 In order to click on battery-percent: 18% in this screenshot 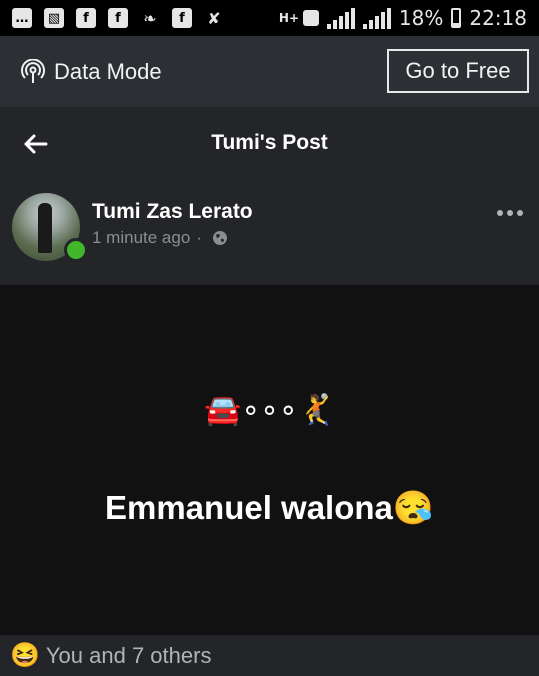, I will do `click(421, 18)`.